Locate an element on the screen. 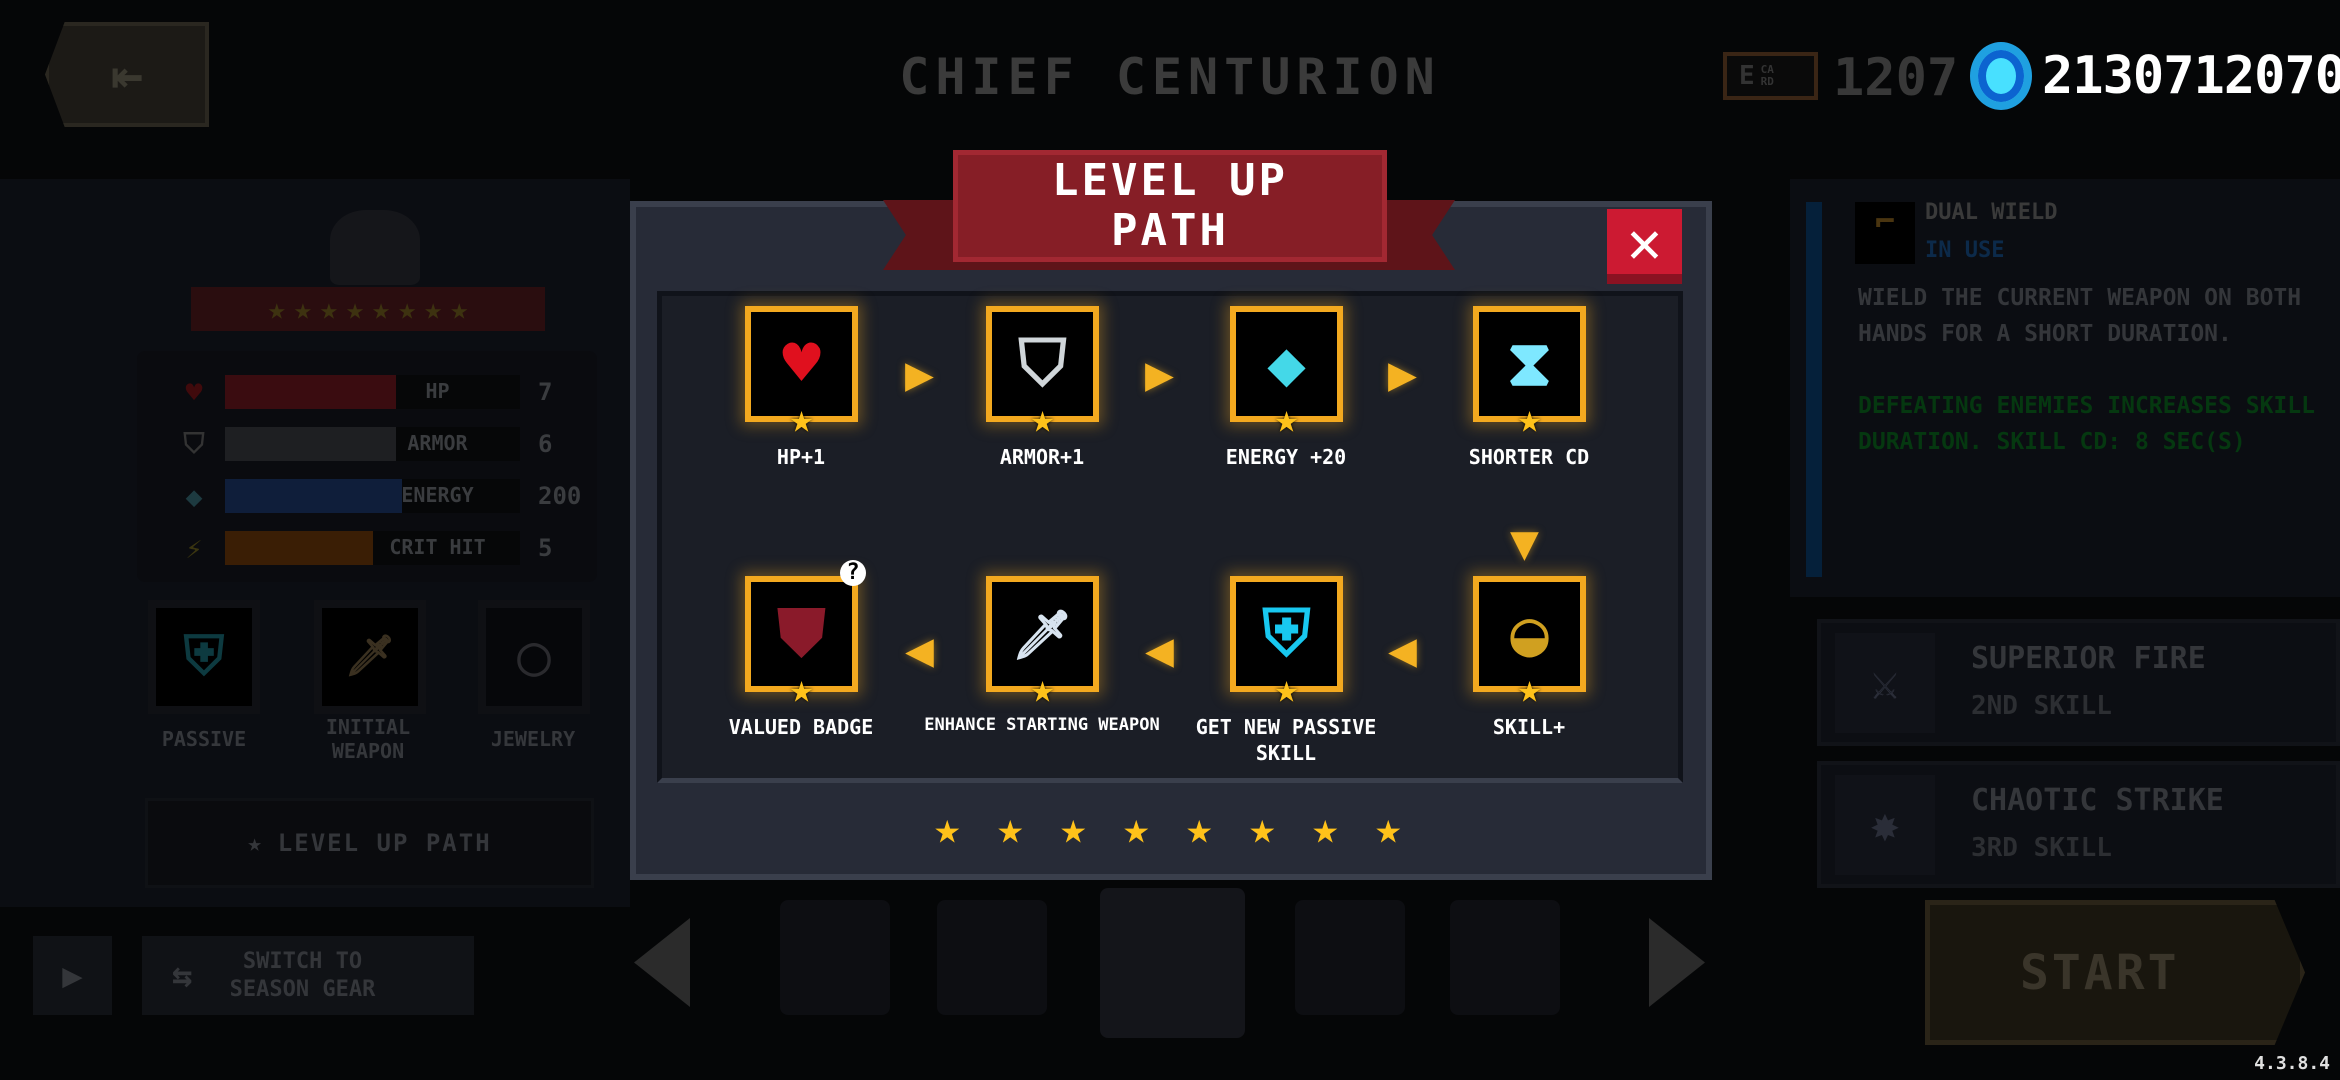 This screenshot has height=1080, width=2340. step-shorter-cd: ⧗ ★ is located at coordinates (1529, 374).